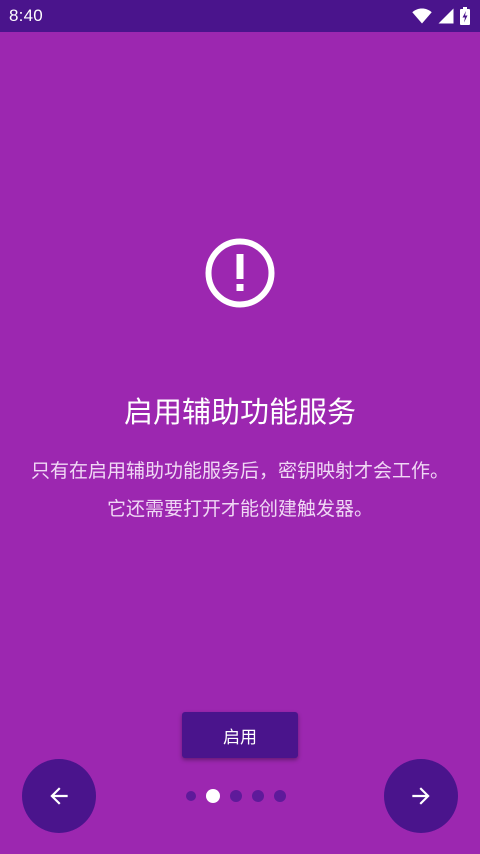  What do you see at coordinates (213, 796) in the screenshot?
I see `page-dot-active` at bounding box center [213, 796].